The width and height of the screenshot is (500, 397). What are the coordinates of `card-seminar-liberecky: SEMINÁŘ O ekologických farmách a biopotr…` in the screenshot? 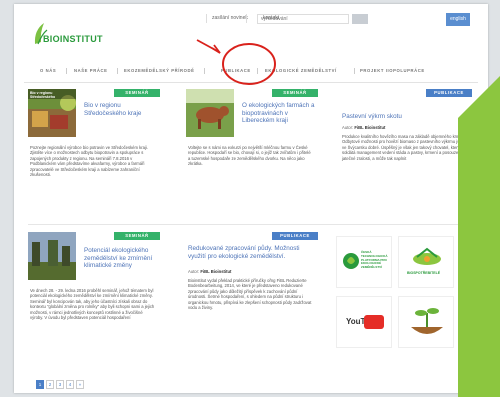 It's located at (253, 149).